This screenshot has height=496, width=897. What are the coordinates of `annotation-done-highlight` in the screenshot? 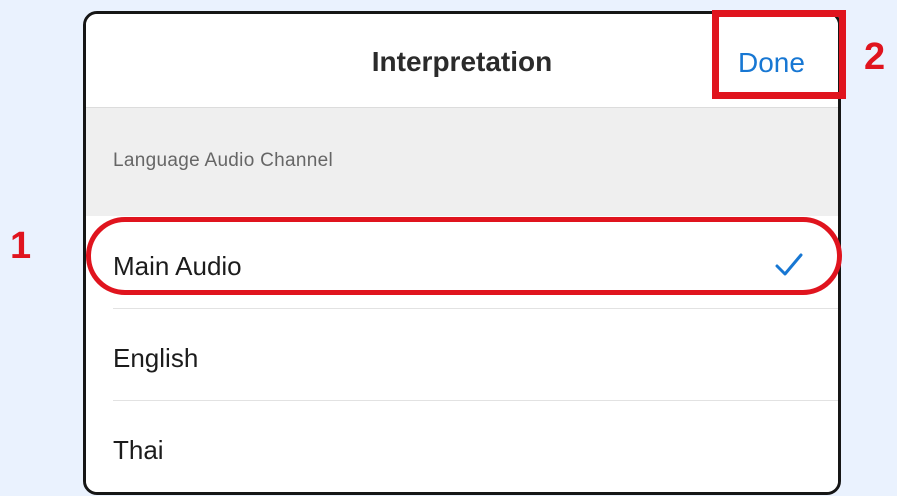 It's located at (779, 54).